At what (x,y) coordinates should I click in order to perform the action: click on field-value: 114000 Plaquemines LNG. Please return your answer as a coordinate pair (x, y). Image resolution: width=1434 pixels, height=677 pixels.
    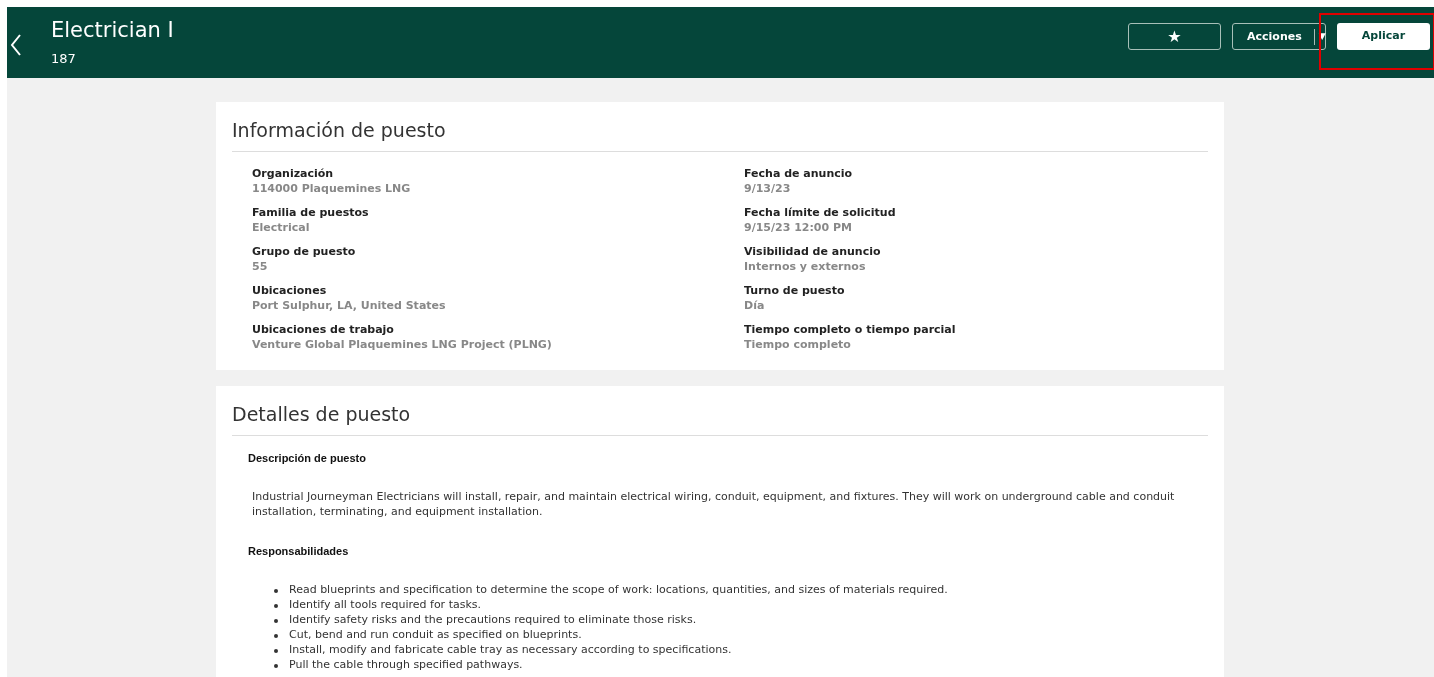
    Looking at the image, I should click on (332, 188).